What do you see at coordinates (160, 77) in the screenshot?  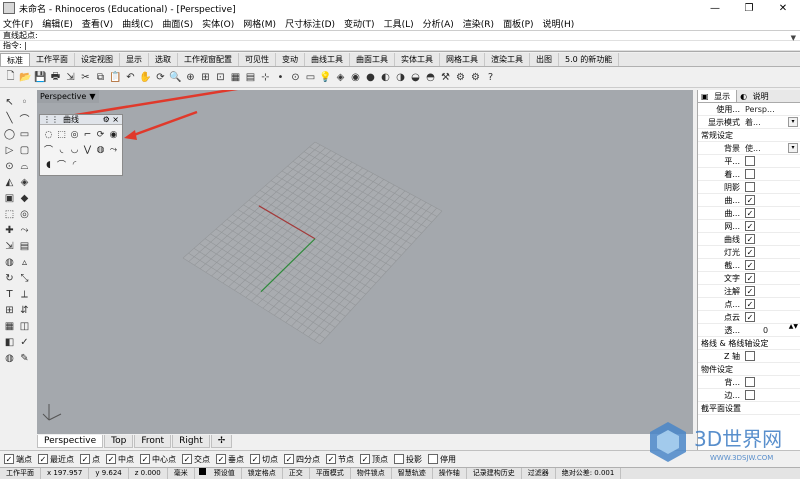 I see `rotate-view-icon: ⟳` at bounding box center [160, 77].